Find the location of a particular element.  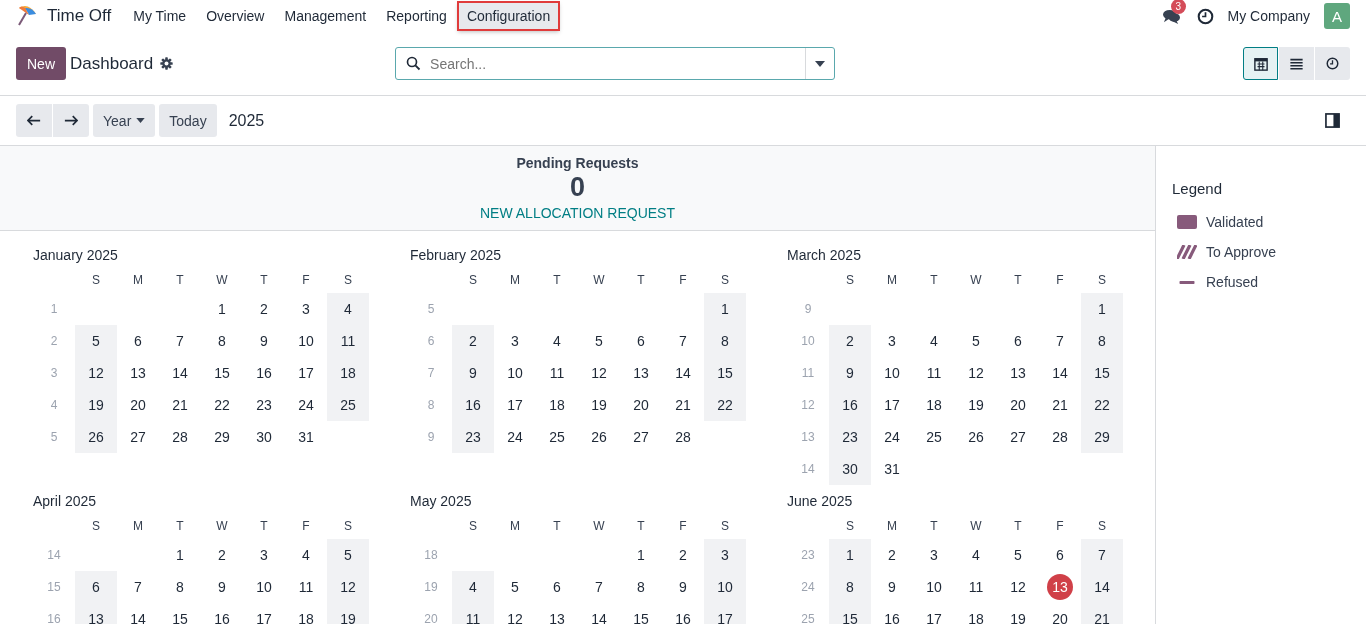

day-cell: 27 is located at coordinates (641, 437).